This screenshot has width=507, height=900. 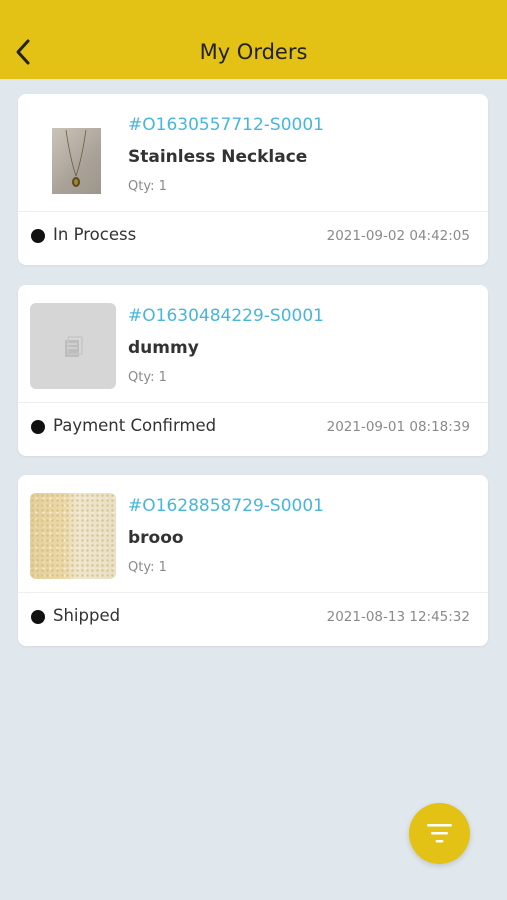 What do you see at coordinates (226, 125) in the screenshot?
I see `order-id-link: #O1630557712-S0001` at bounding box center [226, 125].